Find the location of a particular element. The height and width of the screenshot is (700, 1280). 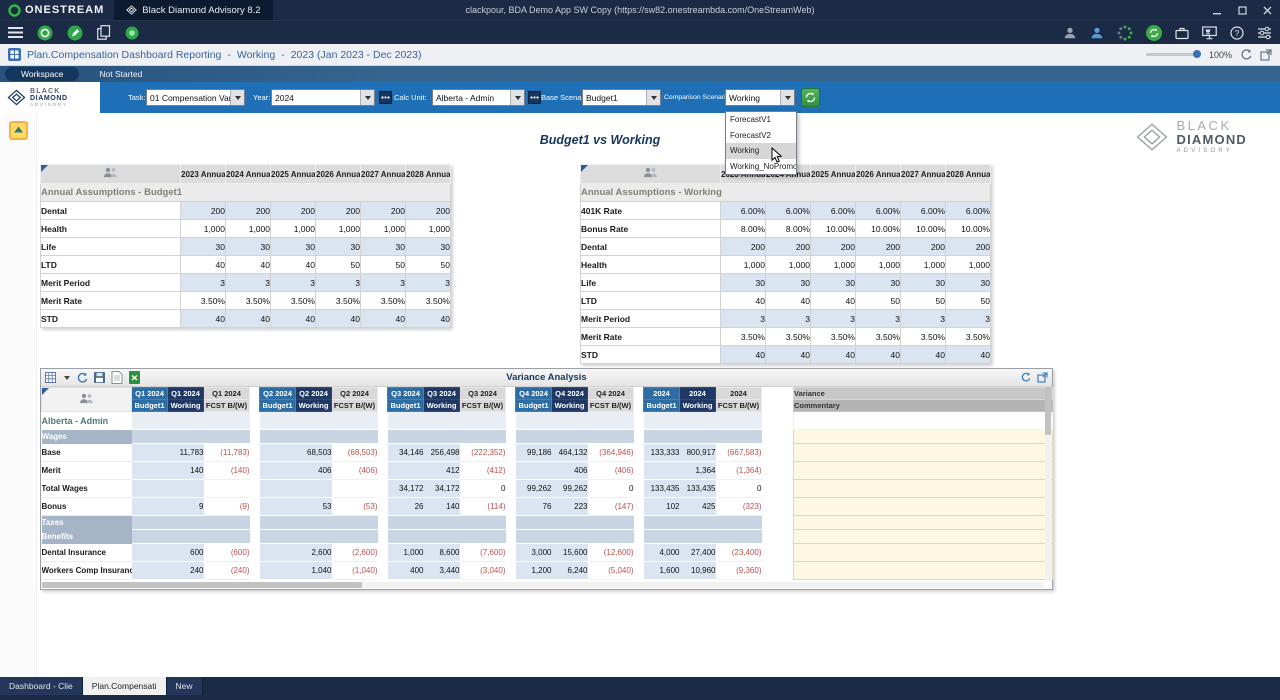

taskbar-tab: Plan.Compensati is located at coordinates (124, 686).